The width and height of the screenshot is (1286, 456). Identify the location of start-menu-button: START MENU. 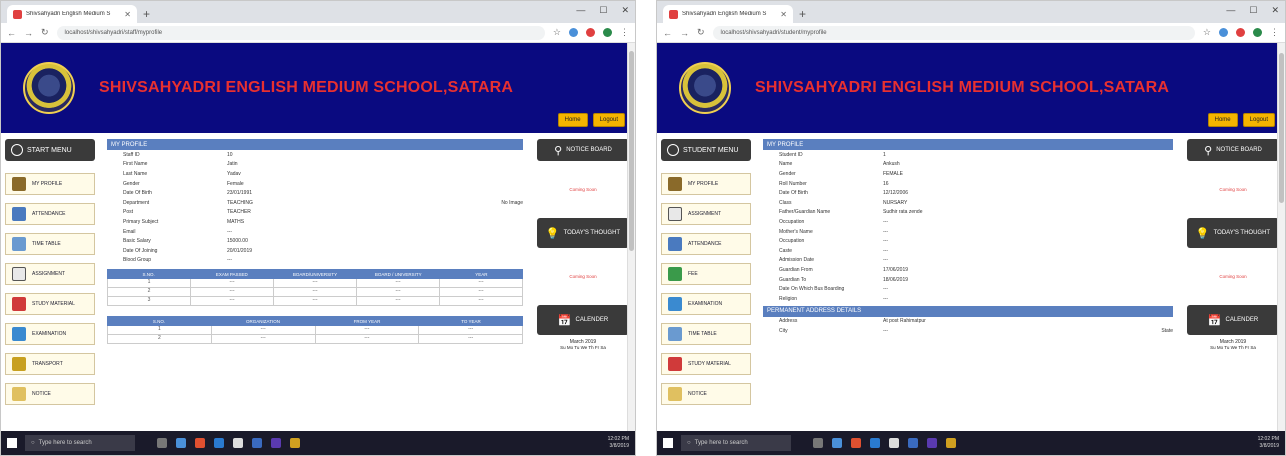
(50, 150).